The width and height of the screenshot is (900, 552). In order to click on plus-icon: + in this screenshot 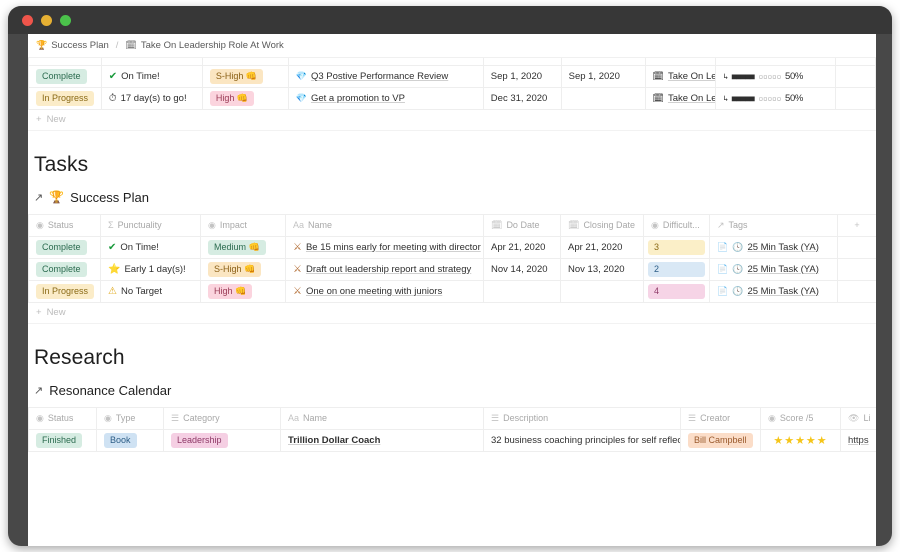, I will do `click(39, 119)`.